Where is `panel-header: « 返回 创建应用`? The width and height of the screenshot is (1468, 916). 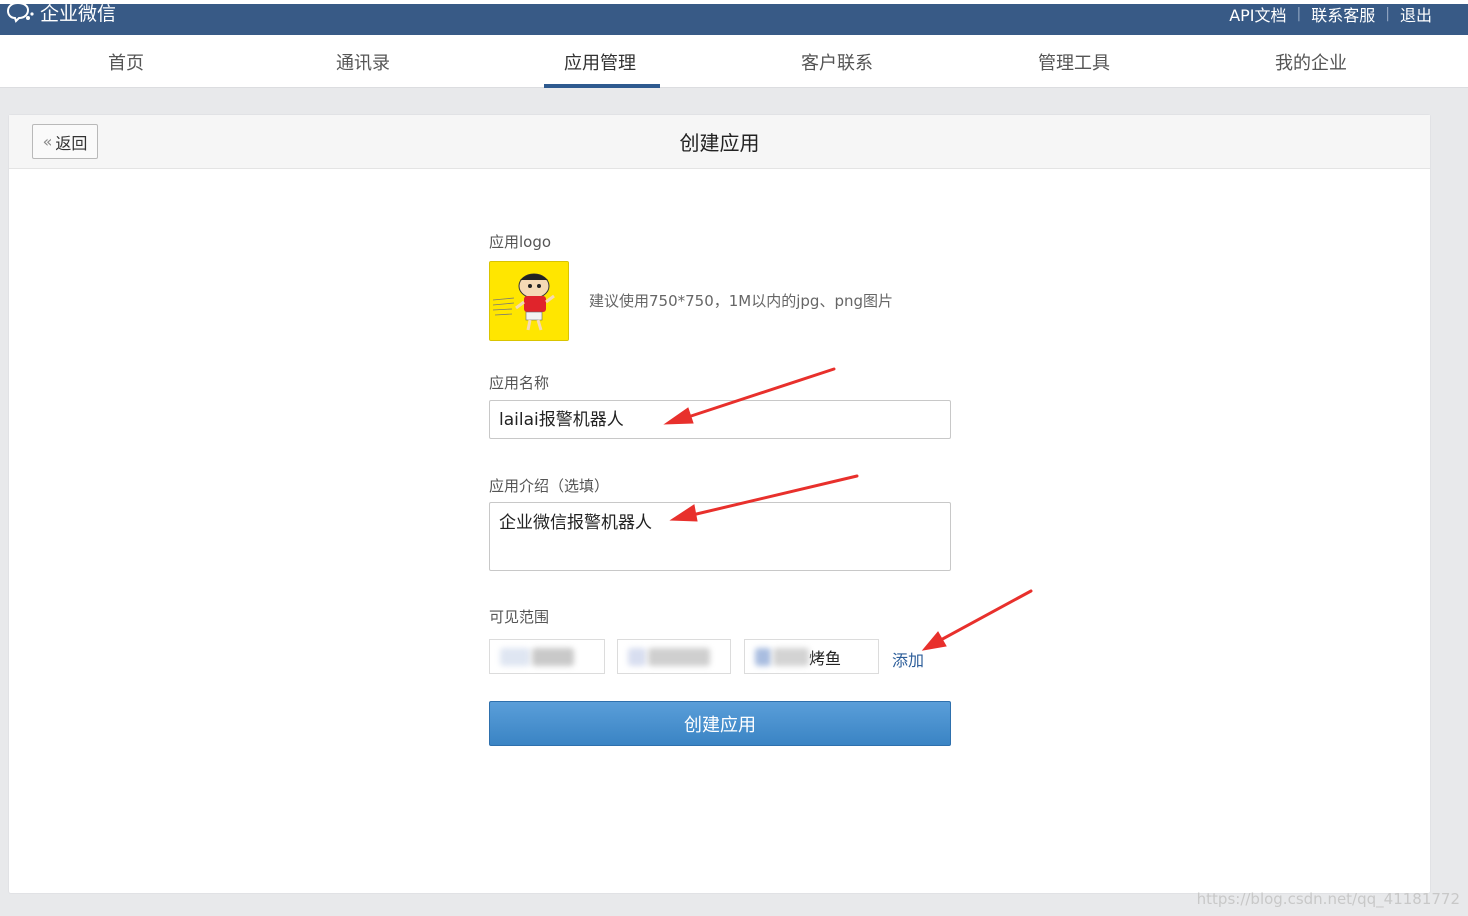 panel-header: « 返回 创建应用 is located at coordinates (719, 142).